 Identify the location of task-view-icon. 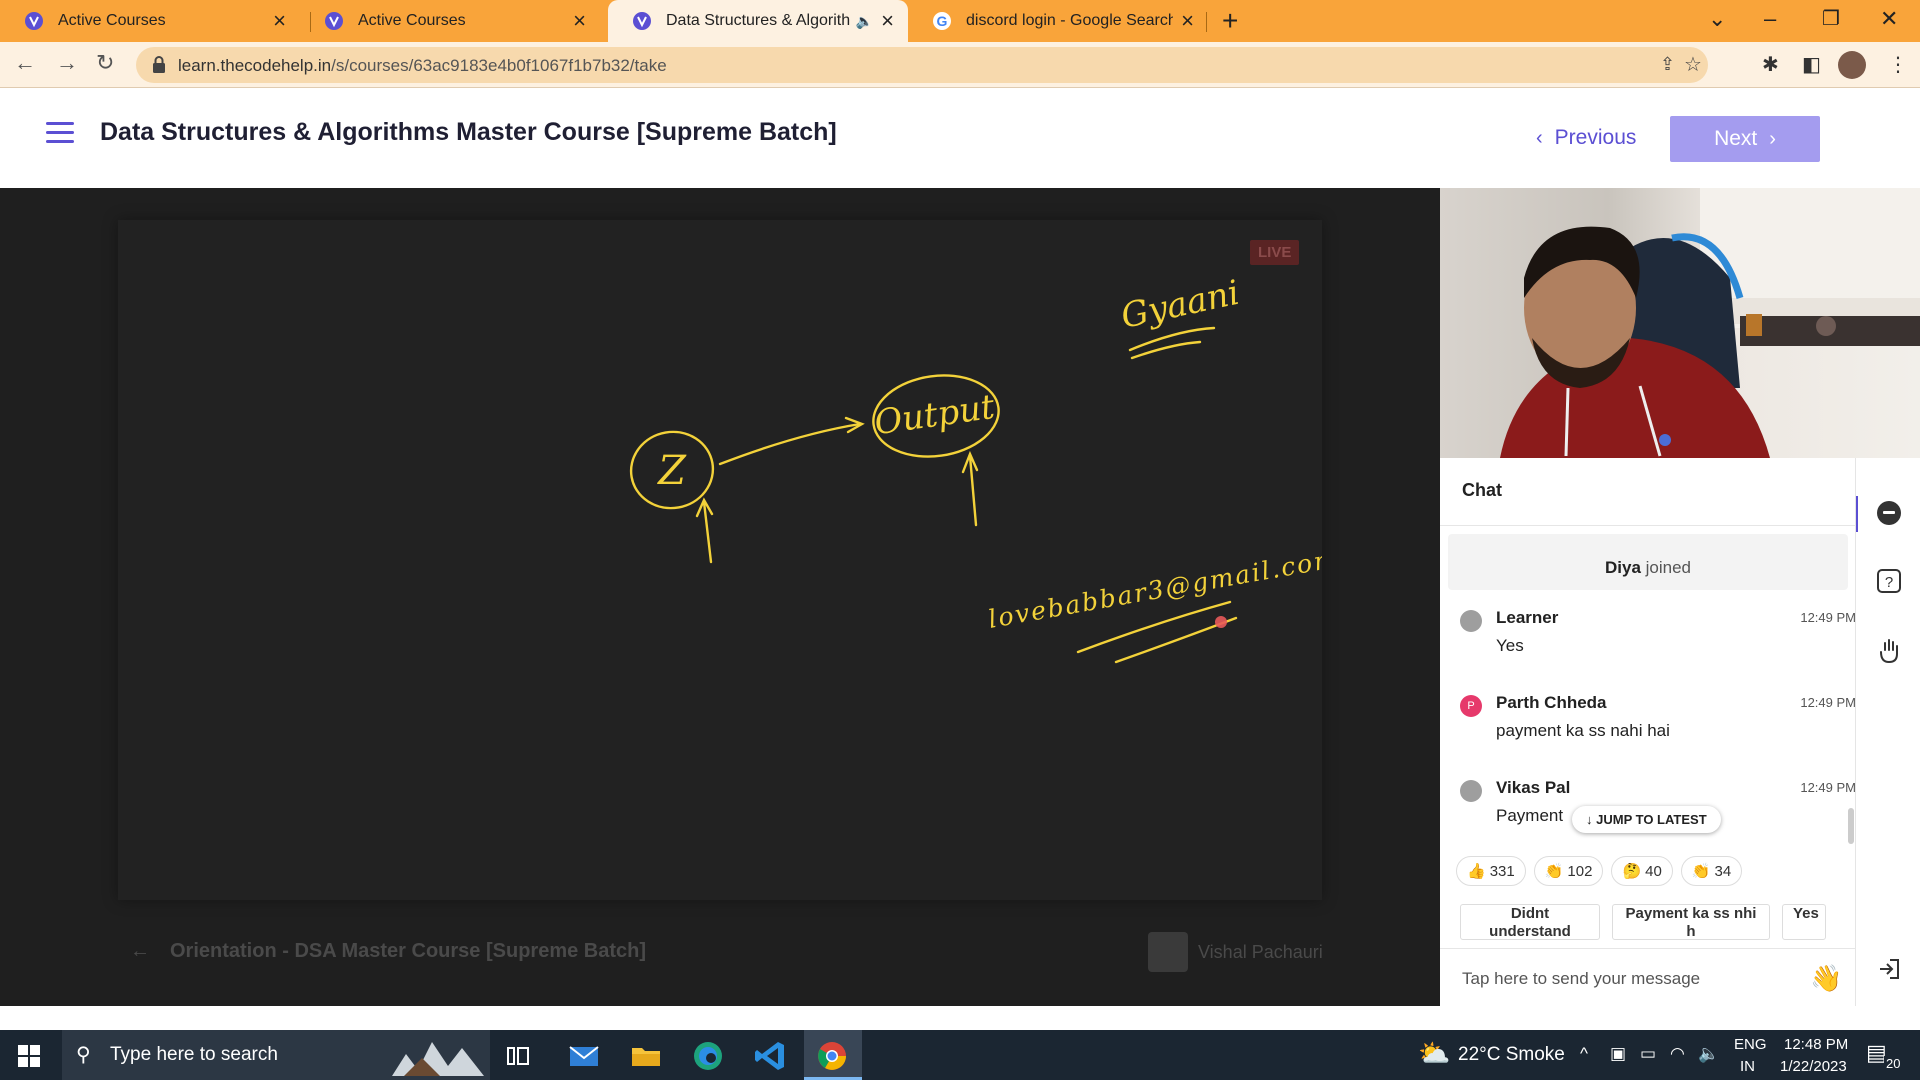
(518, 1056).